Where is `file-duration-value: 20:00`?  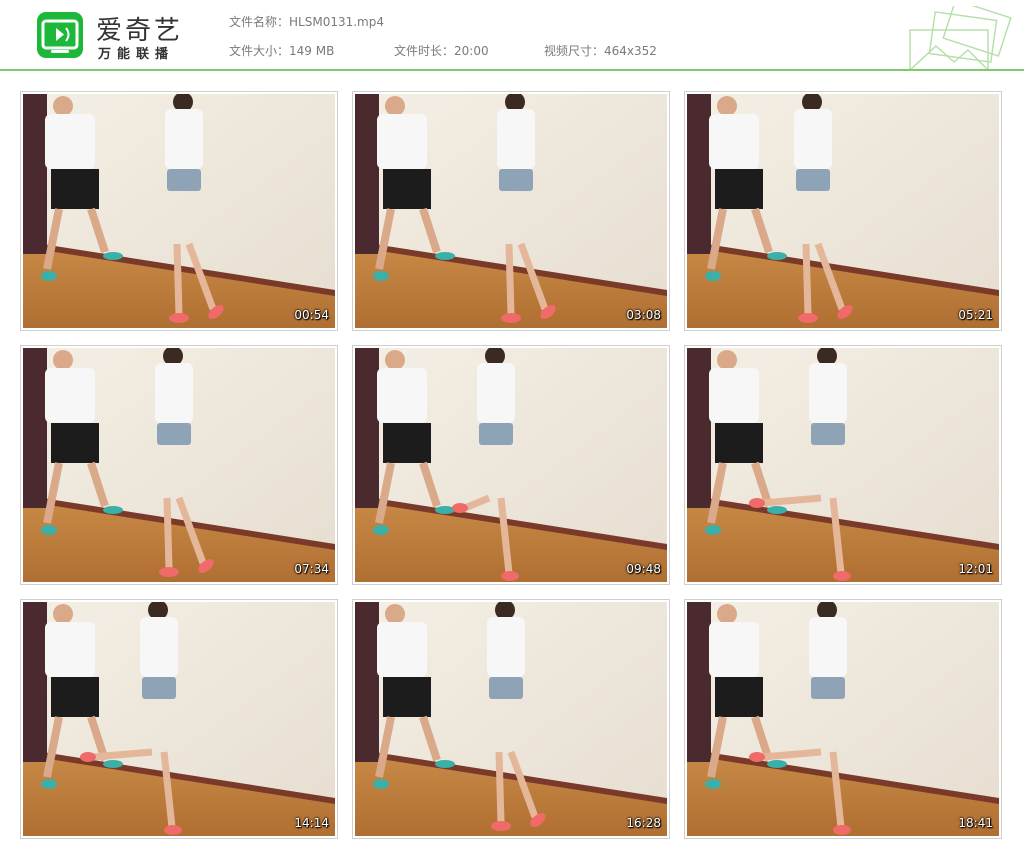 file-duration-value: 20:00 is located at coordinates (471, 51).